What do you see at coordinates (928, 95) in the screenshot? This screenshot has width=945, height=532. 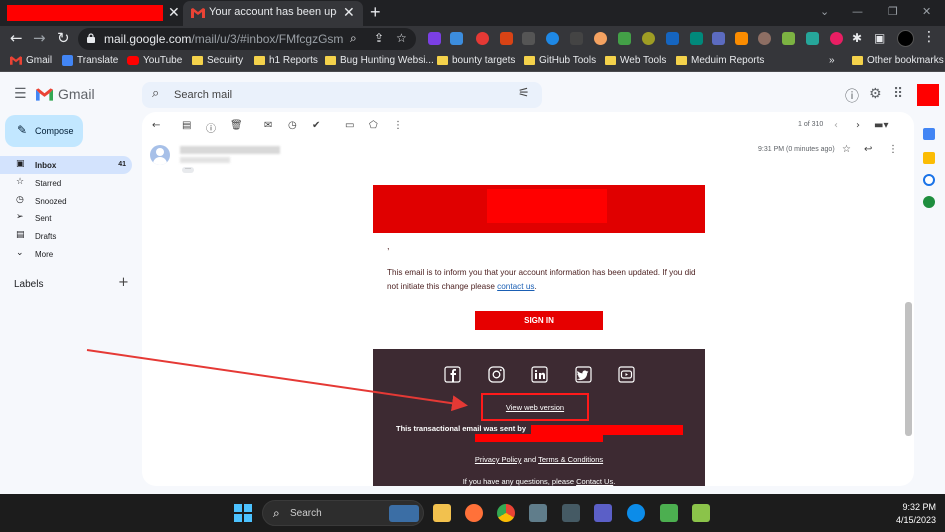 I see `account-avatar` at bounding box center [928, 95].